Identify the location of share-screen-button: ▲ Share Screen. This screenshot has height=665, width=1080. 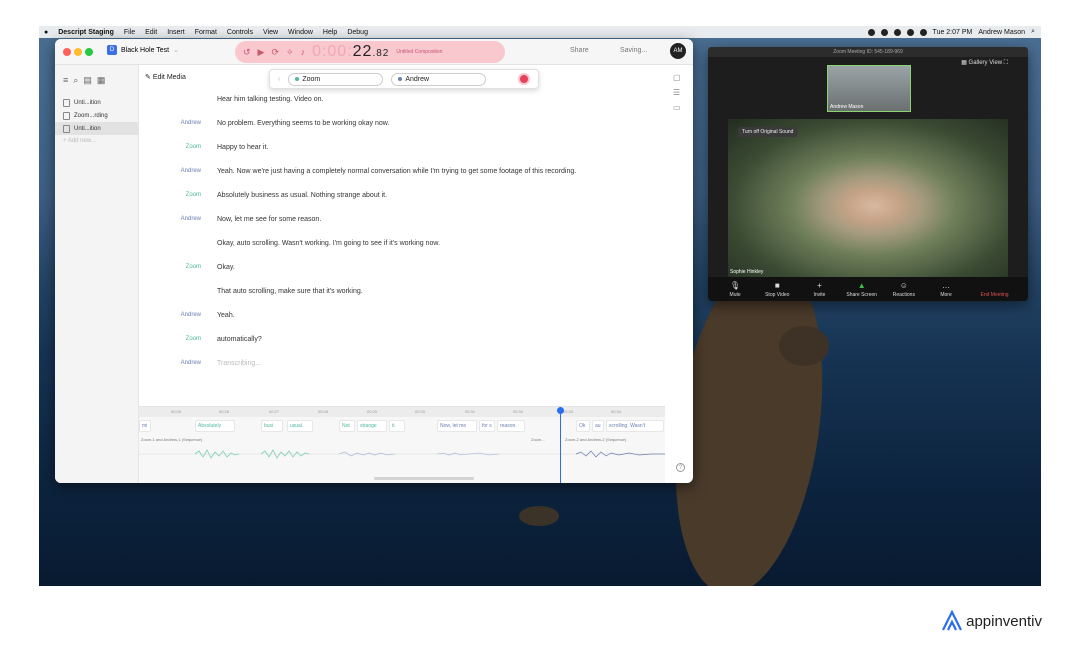
(862, 289).